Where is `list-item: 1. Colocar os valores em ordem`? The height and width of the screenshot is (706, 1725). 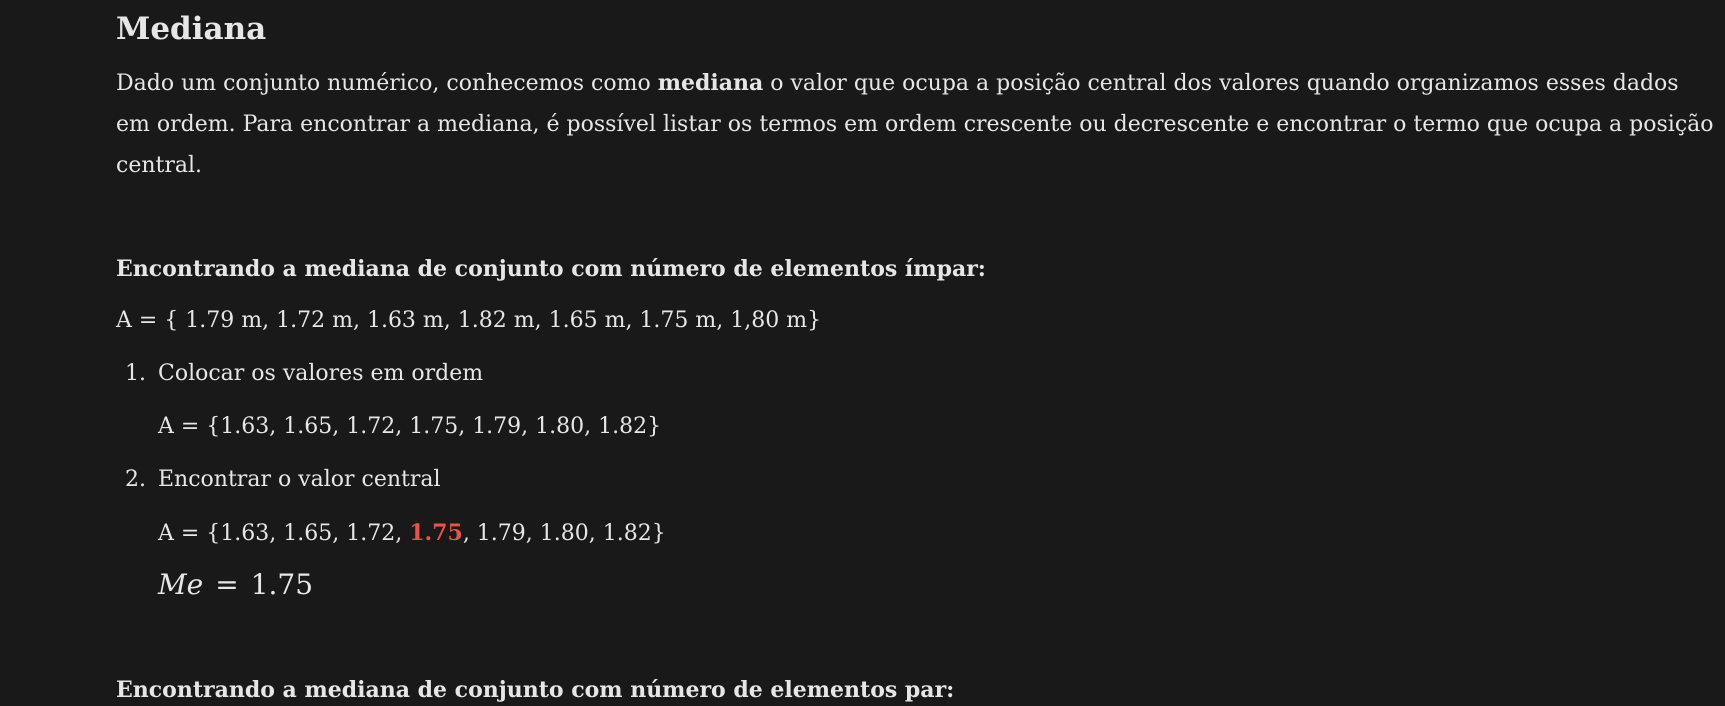
list-item: 1. Colocar os valores em ordem is located at coordinates (299, 374).